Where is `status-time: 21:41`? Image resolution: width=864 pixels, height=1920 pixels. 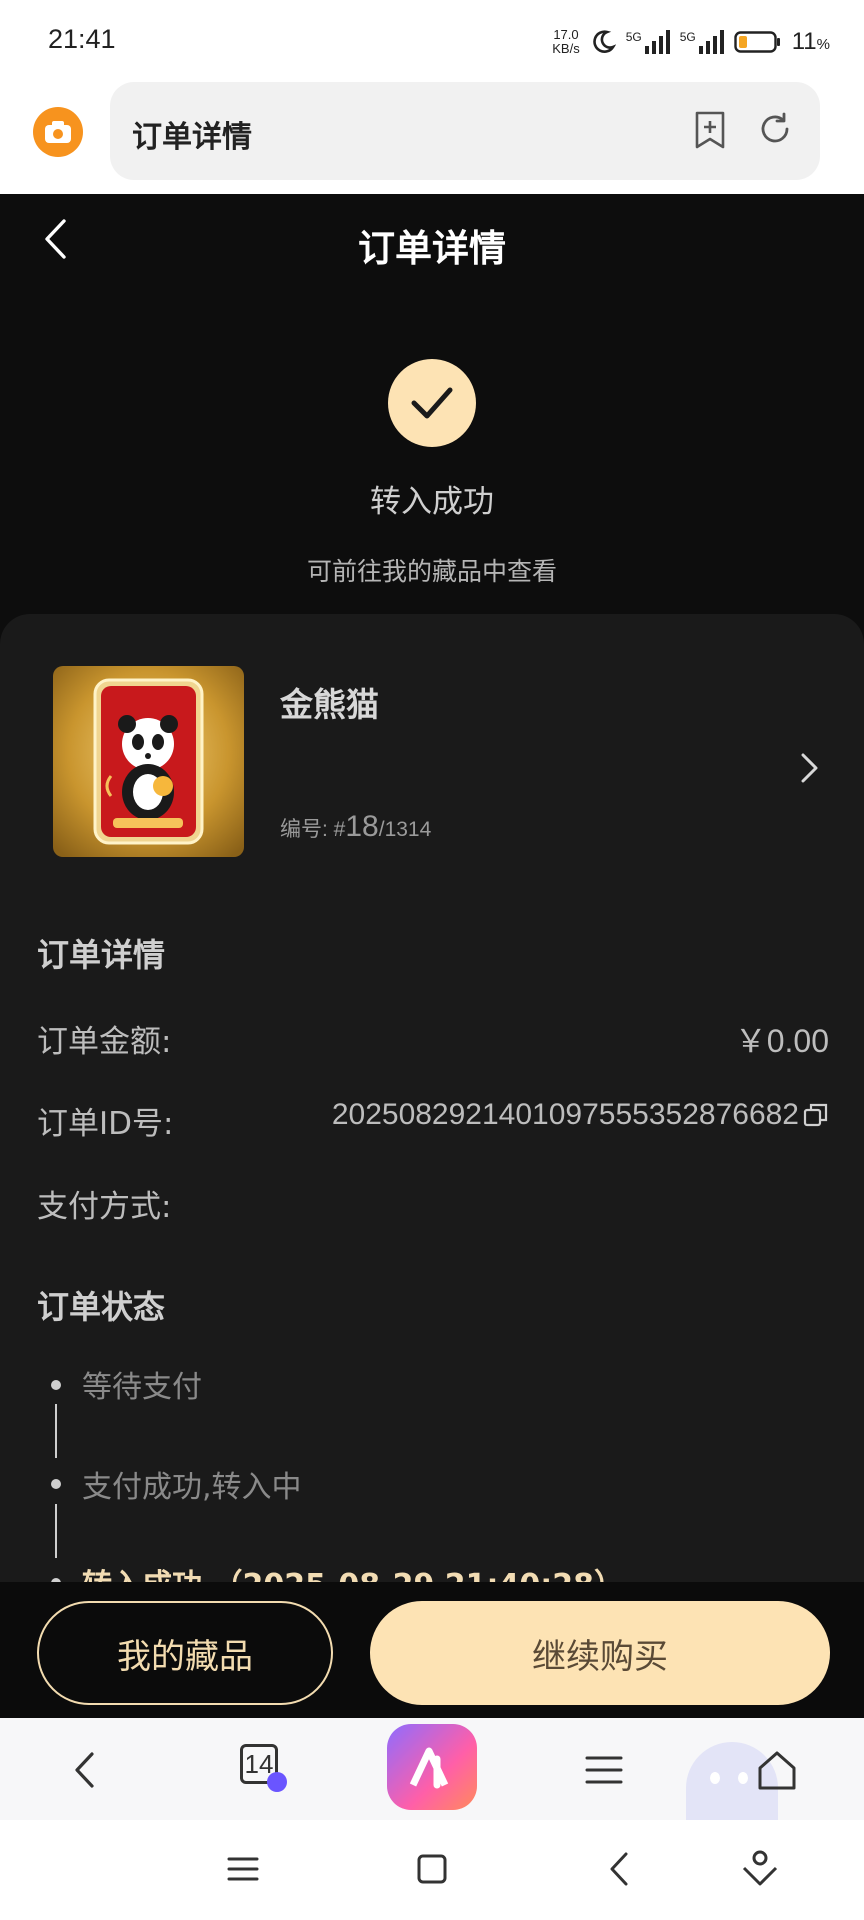
status-time: 21:41 is located at coordinates (82, 39).